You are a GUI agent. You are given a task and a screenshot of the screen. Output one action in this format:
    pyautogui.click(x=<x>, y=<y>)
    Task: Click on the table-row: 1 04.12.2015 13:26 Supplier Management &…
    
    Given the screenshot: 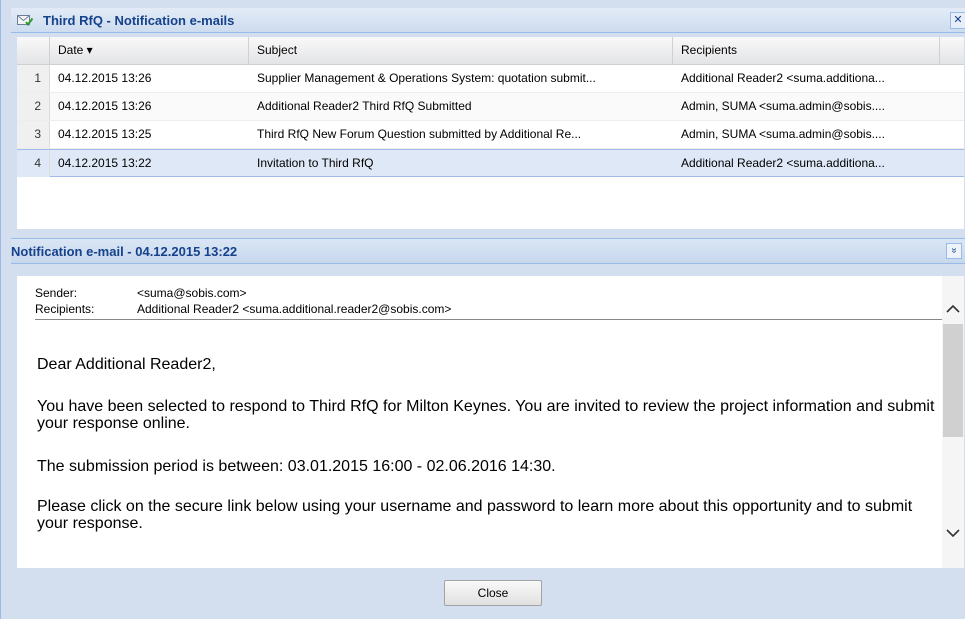 What is the action you would take?
    pyautogui.click(x=490, y=79)
    